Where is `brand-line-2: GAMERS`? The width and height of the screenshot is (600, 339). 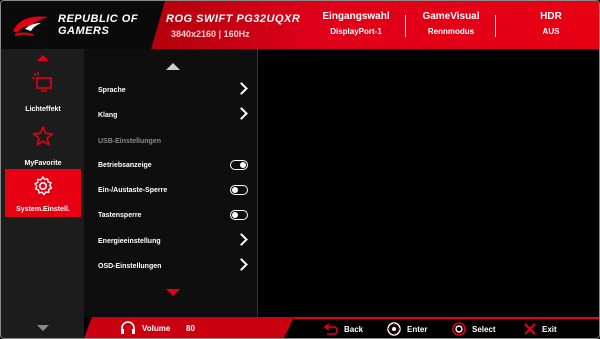
brand-line-2: GAMERS is located at coordinates (84, 31).